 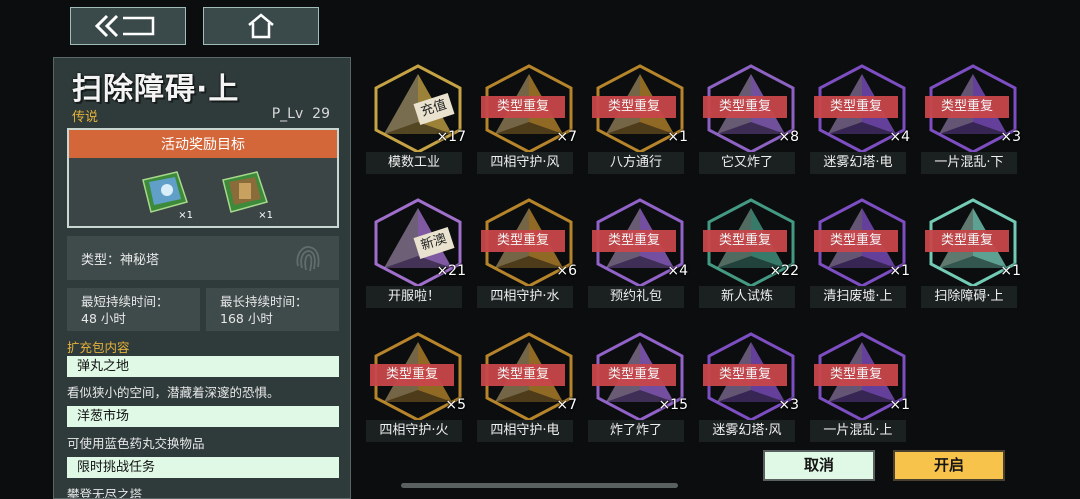 I want to click on pack-count: ×15, so click(x=673, y=405).